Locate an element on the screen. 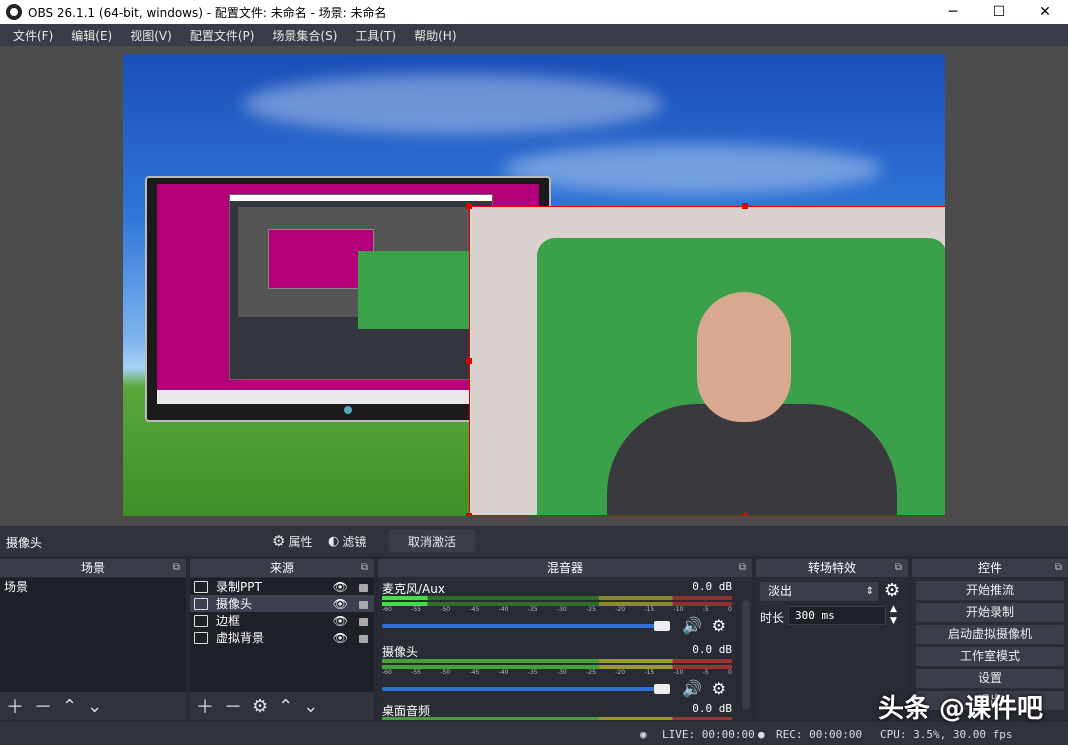 The height and width of the screenshot is (745, 1068). start-virtual-camera-button: 启动虚拟摄像机 is located at coordinates (990, 634).